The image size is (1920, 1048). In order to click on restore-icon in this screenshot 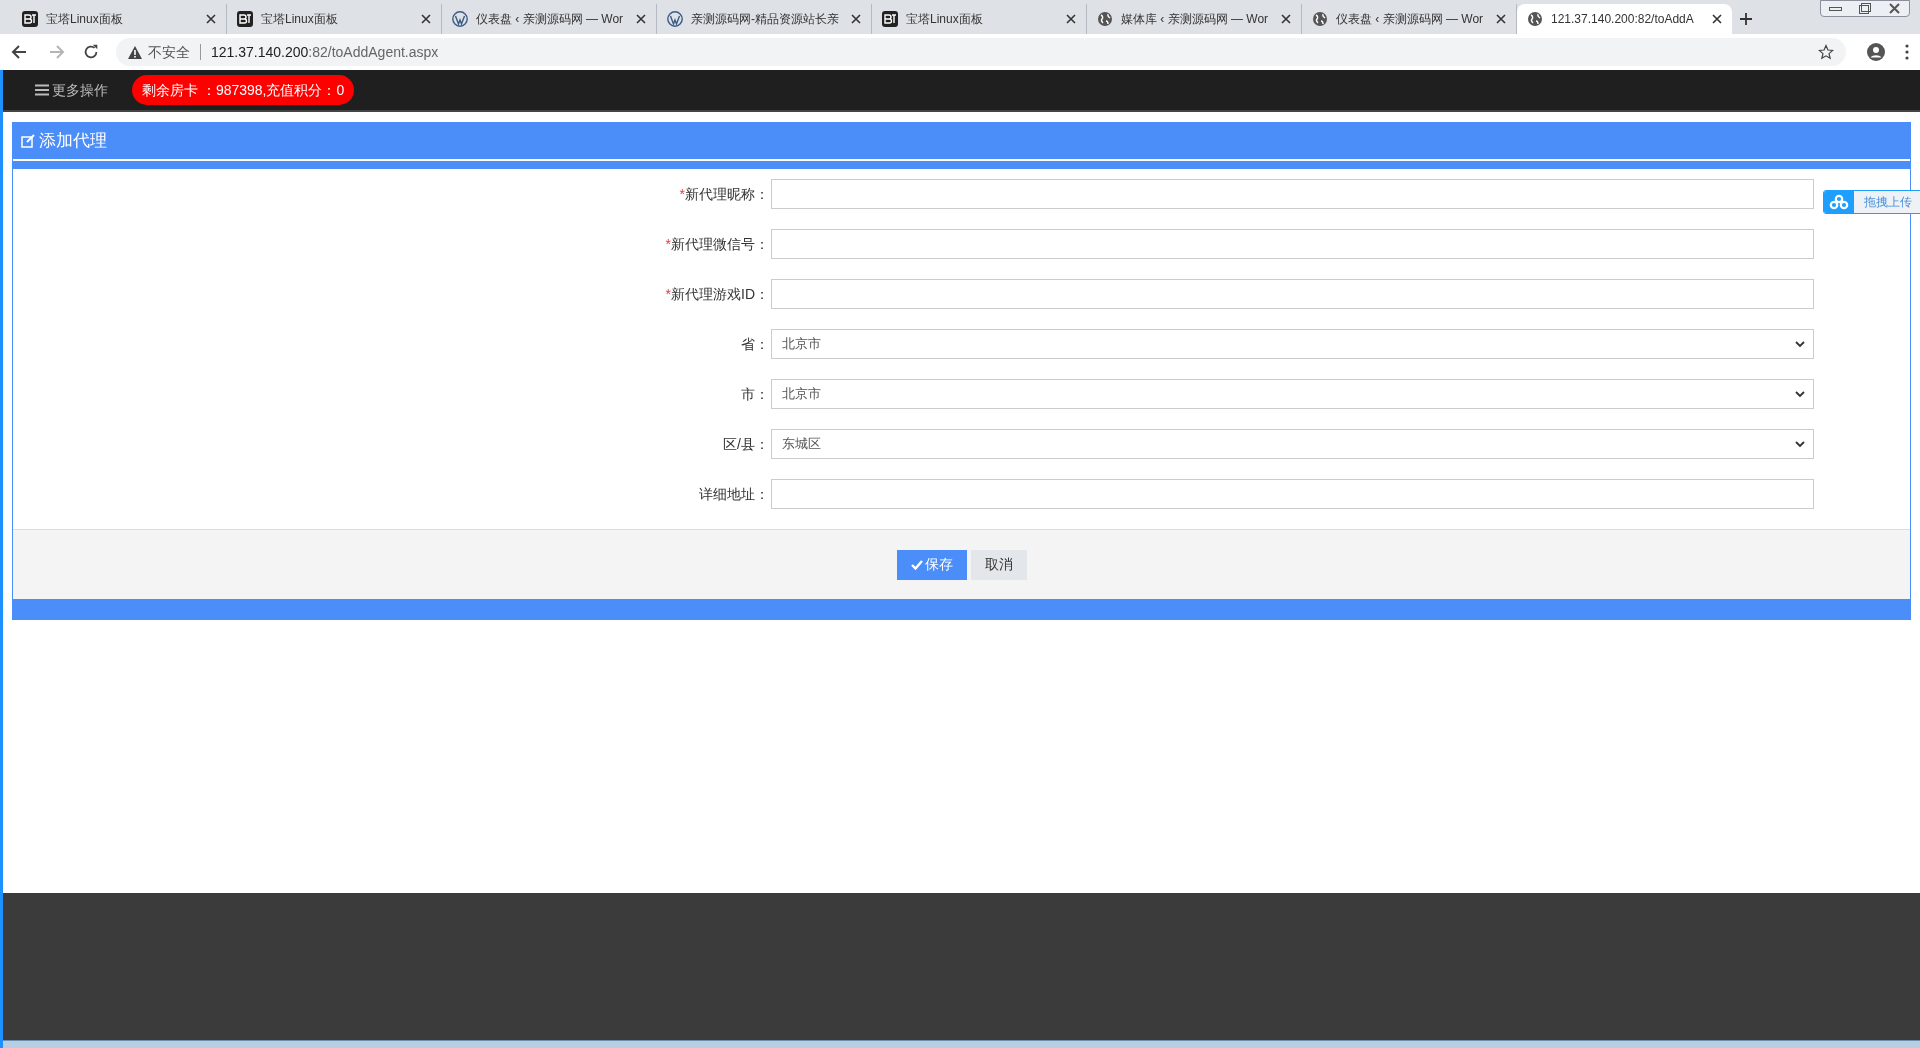, I will do `click(1865, 8)`.